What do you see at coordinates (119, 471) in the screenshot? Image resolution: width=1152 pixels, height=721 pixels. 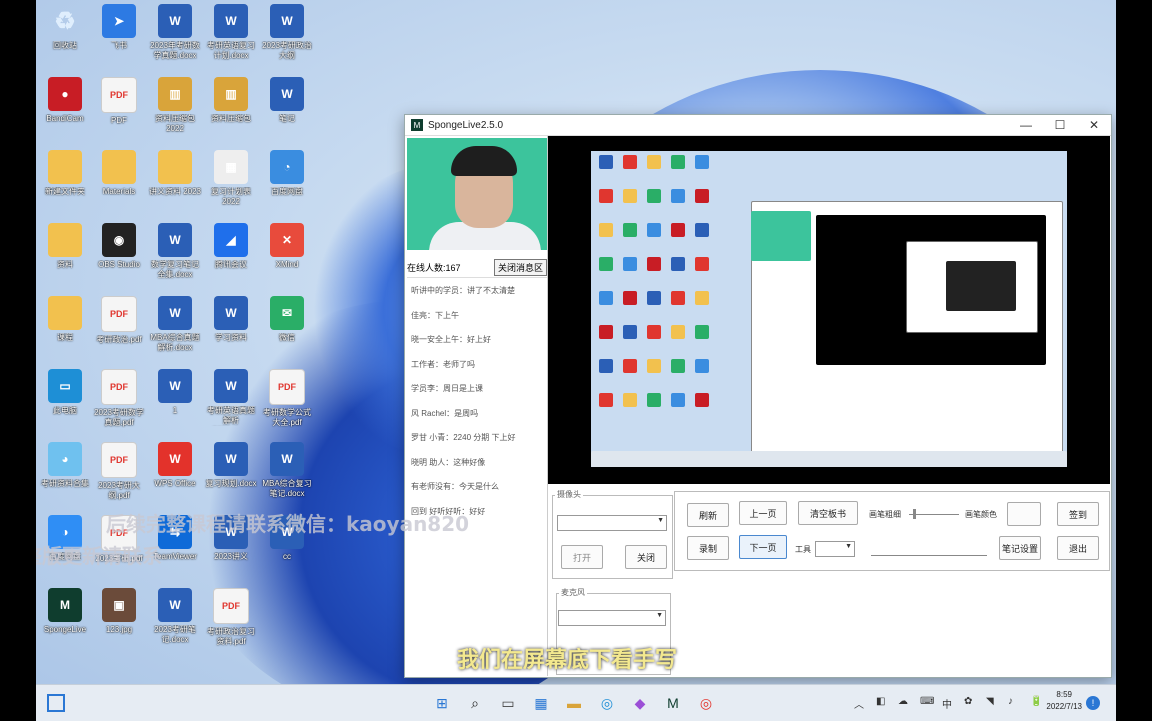 I see `desktop-icon: PDF 2023考研大纲.pdf` at bounding box center [119, 471].